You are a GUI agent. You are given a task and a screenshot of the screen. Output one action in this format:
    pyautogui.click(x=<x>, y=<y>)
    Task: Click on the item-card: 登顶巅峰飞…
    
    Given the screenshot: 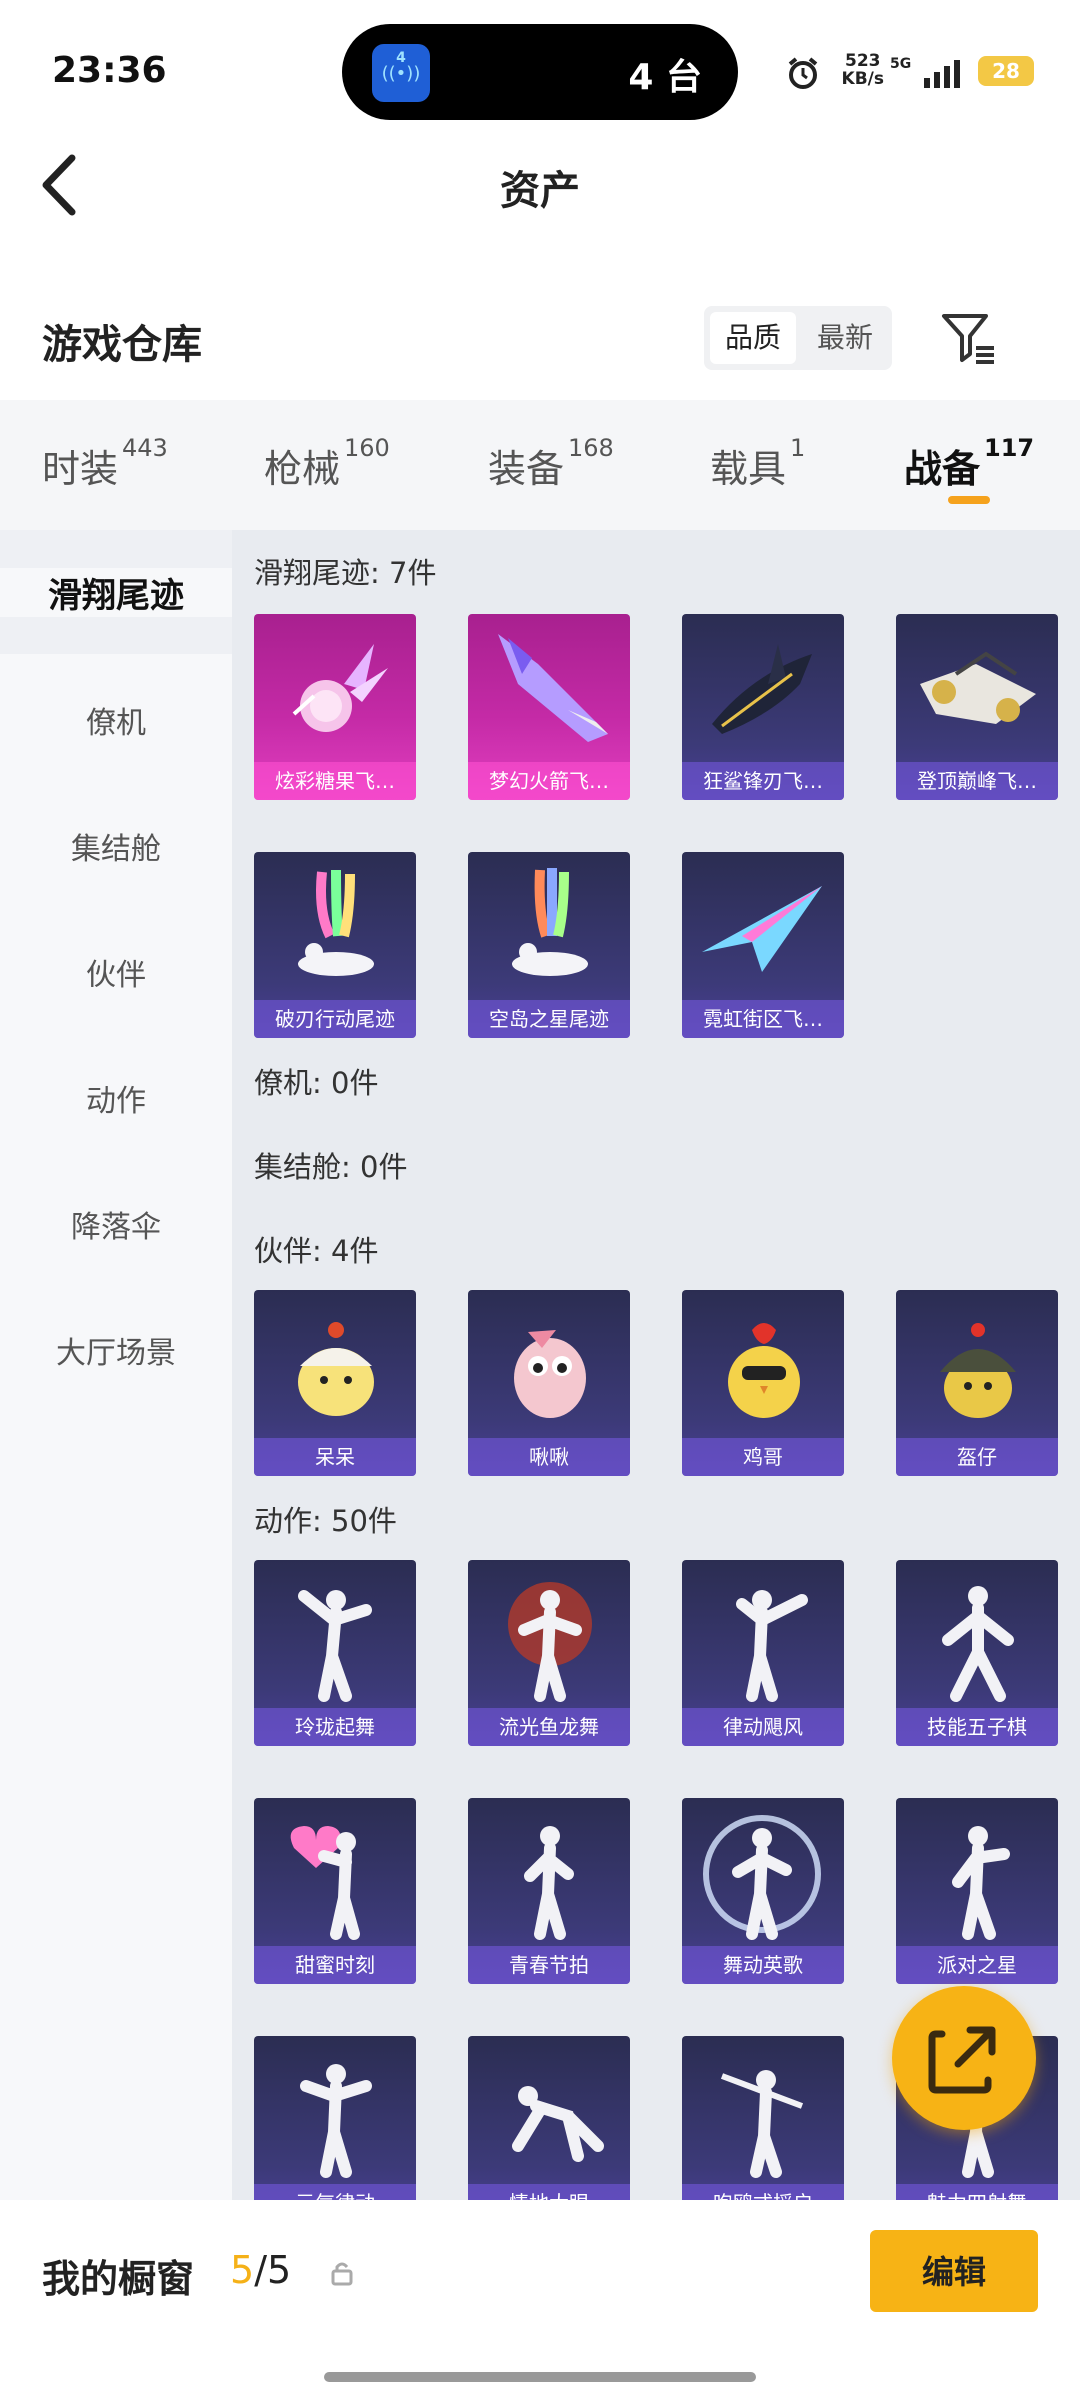 What is the action you would take?
    pyautogui.click(x=977, y=707)
    